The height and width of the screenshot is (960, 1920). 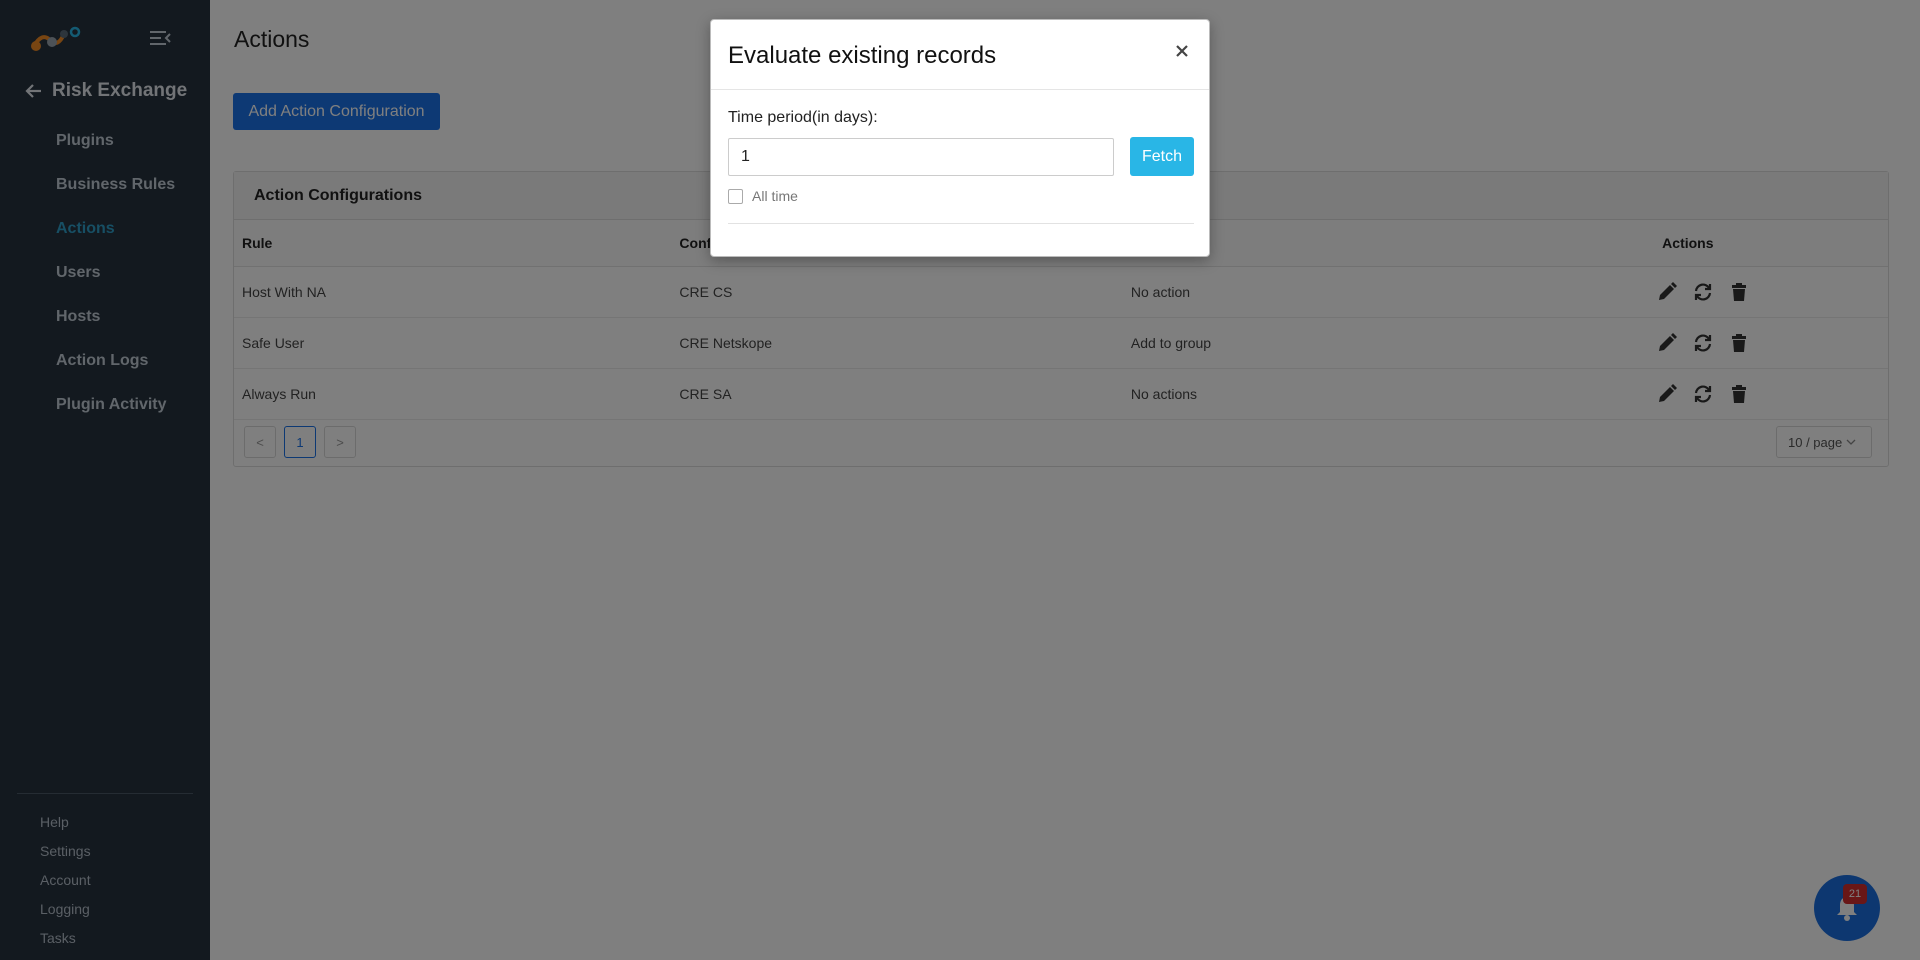 I want to click on time-period-label: Time period(in days):, so click(x=803, y=117).